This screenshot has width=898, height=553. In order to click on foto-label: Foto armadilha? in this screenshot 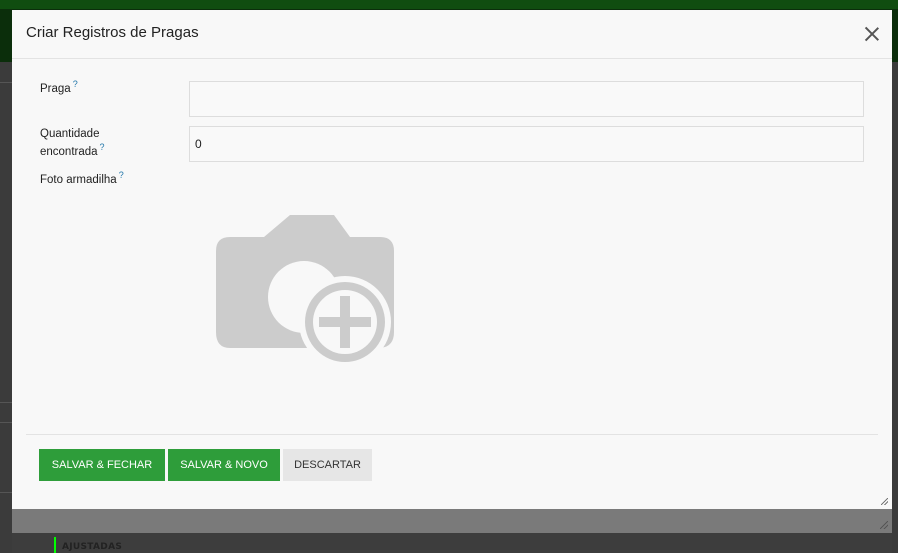, I will do `click(82, 180)`.